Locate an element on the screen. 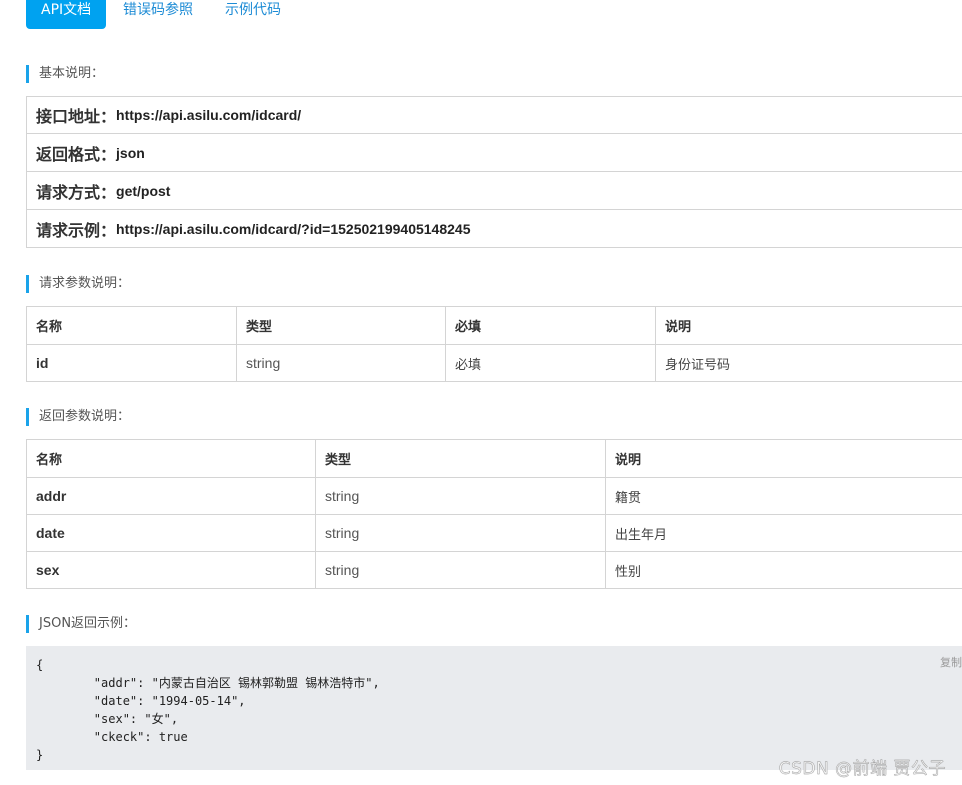 The height and width of the screenshot is (785, 962). info-value: json is located at coordinates (130, 152).